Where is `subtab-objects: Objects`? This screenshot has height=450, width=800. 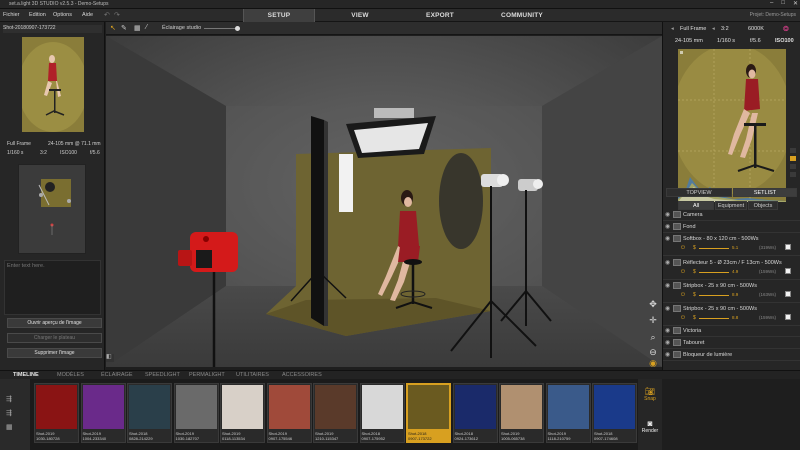
subtab-objects: Objects is located at coordinates (763, 205).